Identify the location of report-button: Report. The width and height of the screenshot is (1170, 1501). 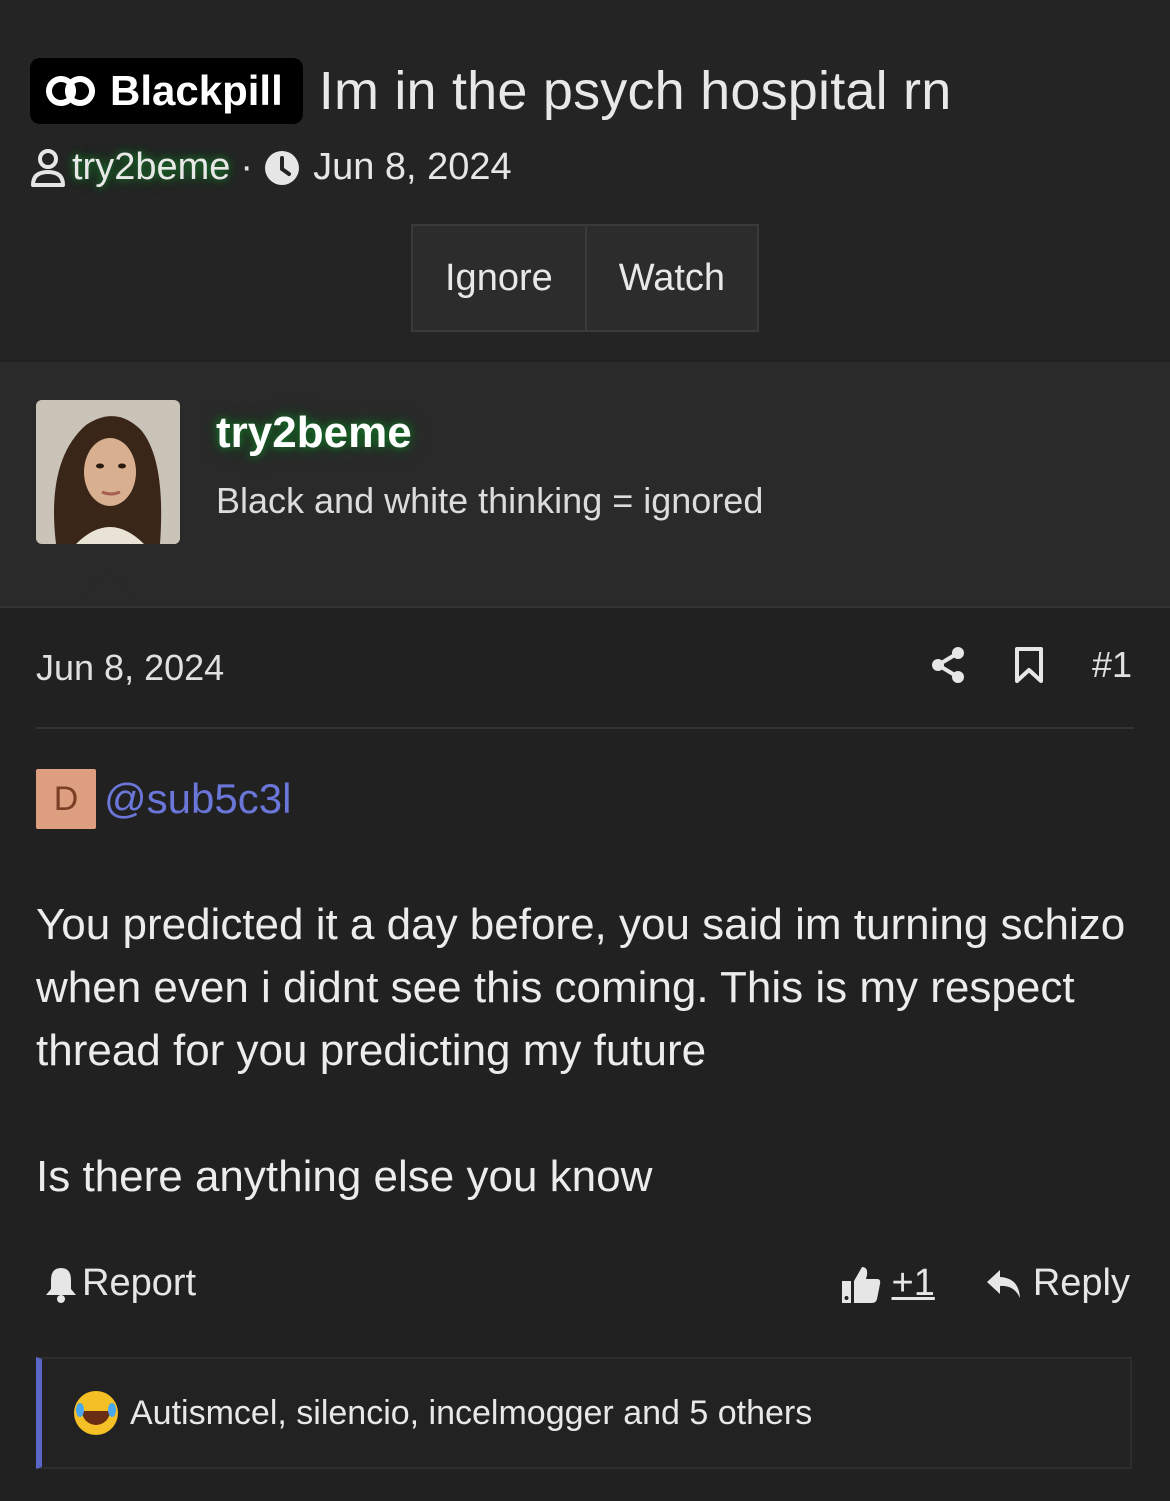
(120, 1283).